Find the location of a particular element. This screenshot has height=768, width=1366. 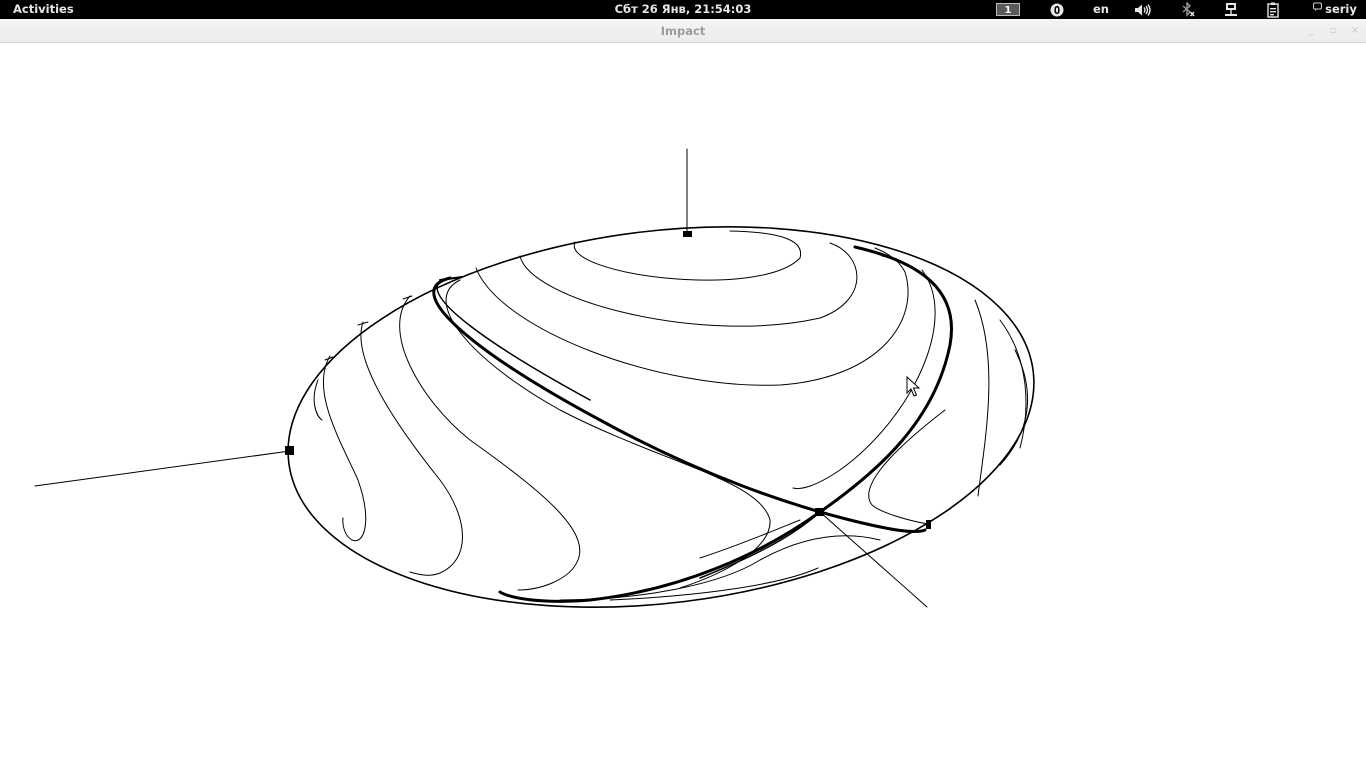

activities-button: Activities is located at coordinates (43, 9).